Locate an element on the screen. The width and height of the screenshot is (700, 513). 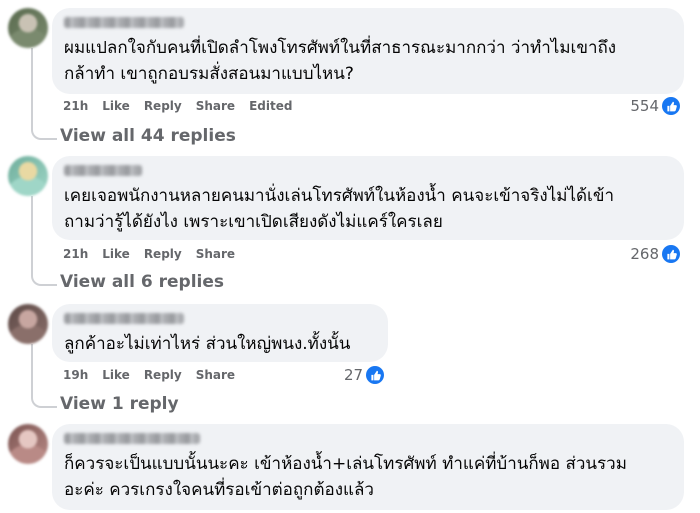
reaction-count-value: 27 is located at coordinates (354, 375).